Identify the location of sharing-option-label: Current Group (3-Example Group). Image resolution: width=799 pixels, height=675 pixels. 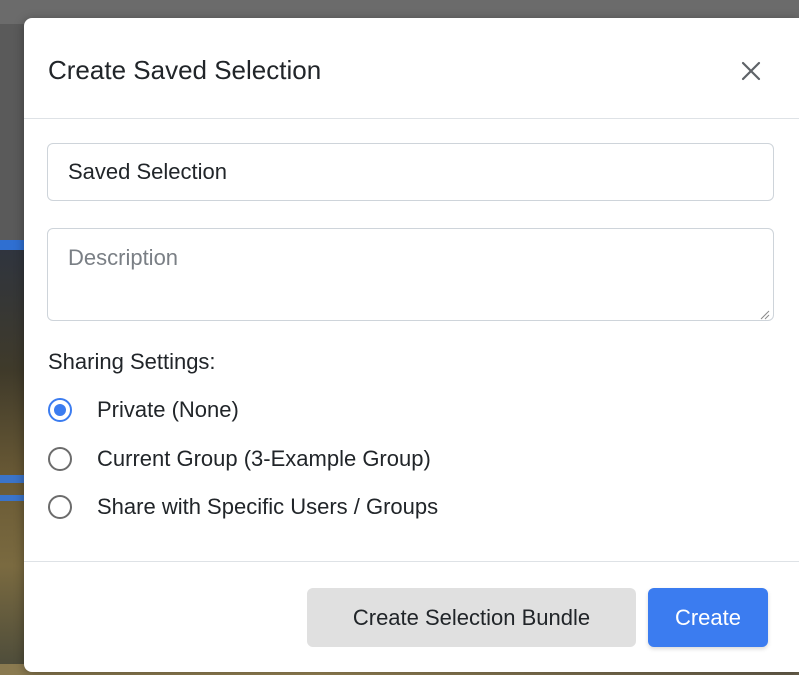
(264, 458).